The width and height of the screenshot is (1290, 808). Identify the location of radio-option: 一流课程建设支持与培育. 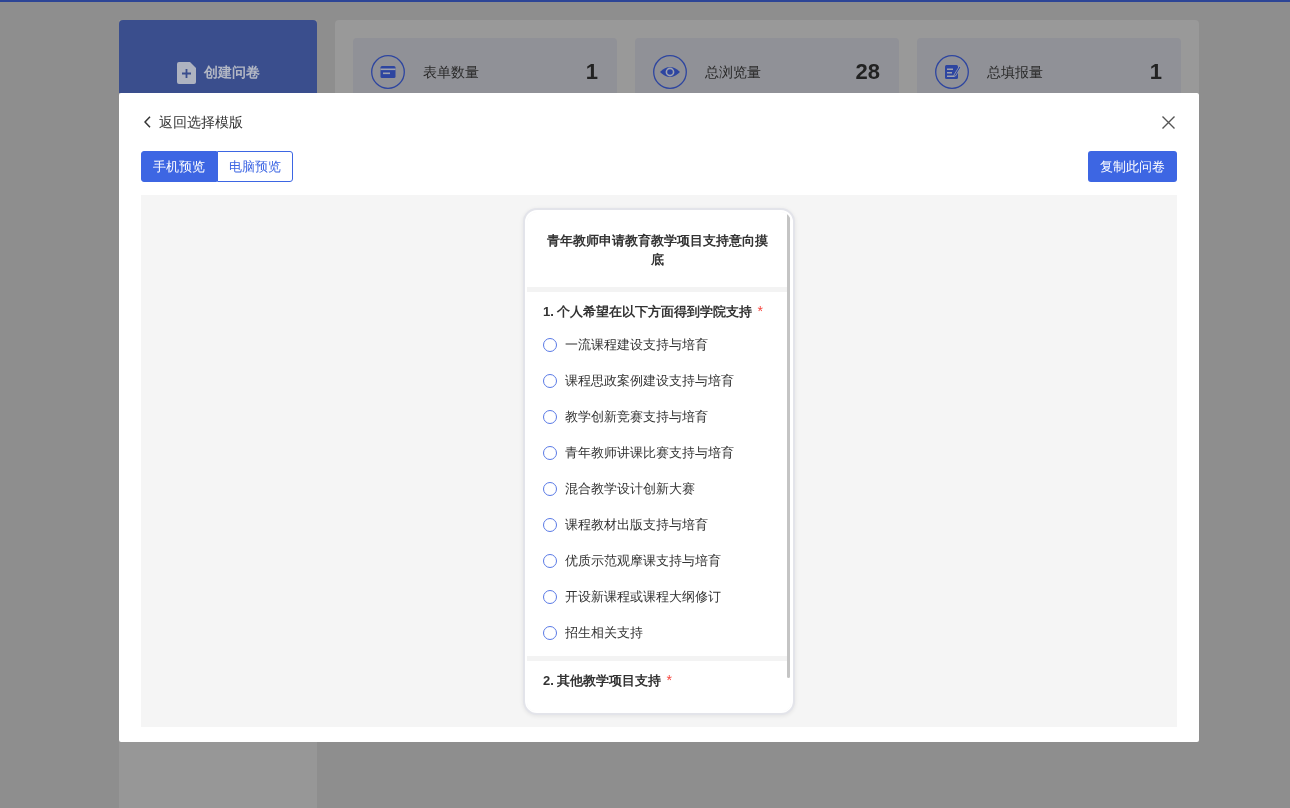
(657, 345).